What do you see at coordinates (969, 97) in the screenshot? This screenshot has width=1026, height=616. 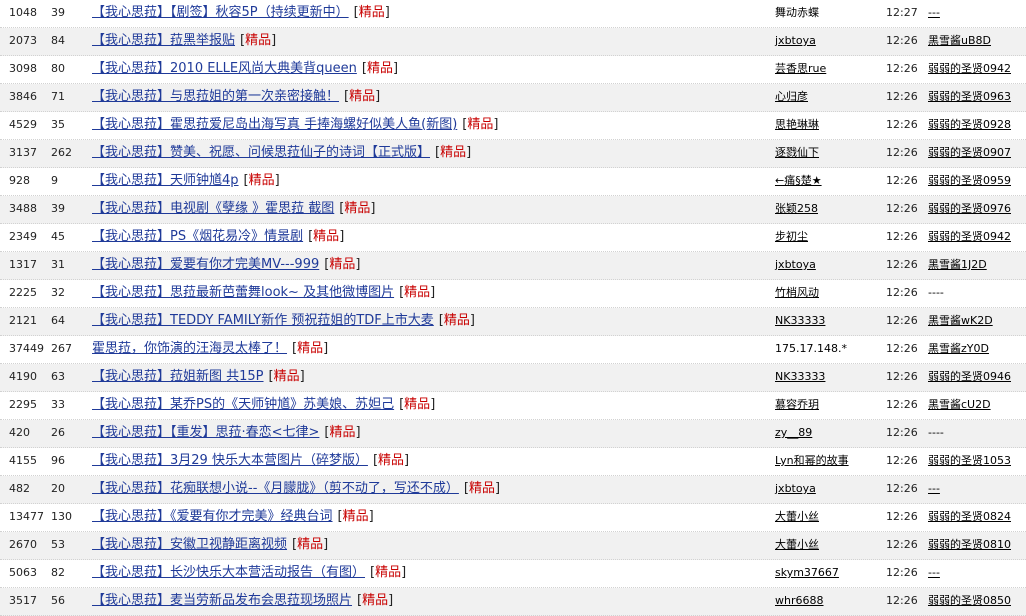 I see `last-reply-user: 弱弱的圣贤0963` at bounding box center [969, 97].